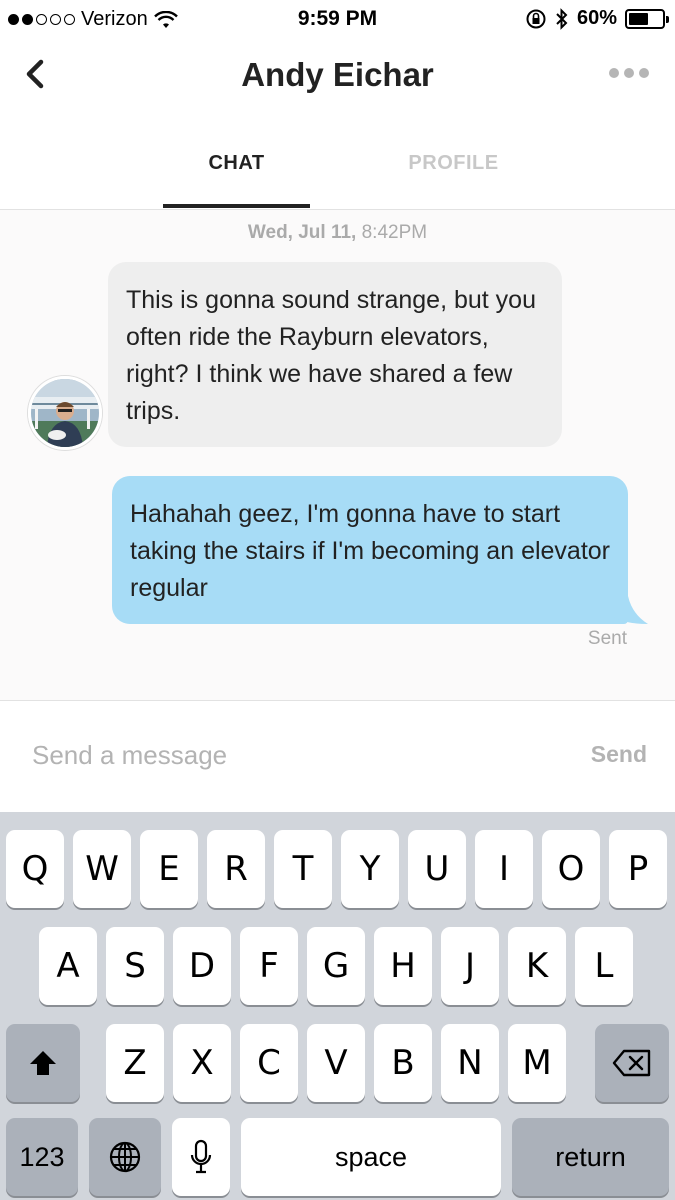 The image size is (675, 1200). I want to click on key-l: L, so click(604, 966).